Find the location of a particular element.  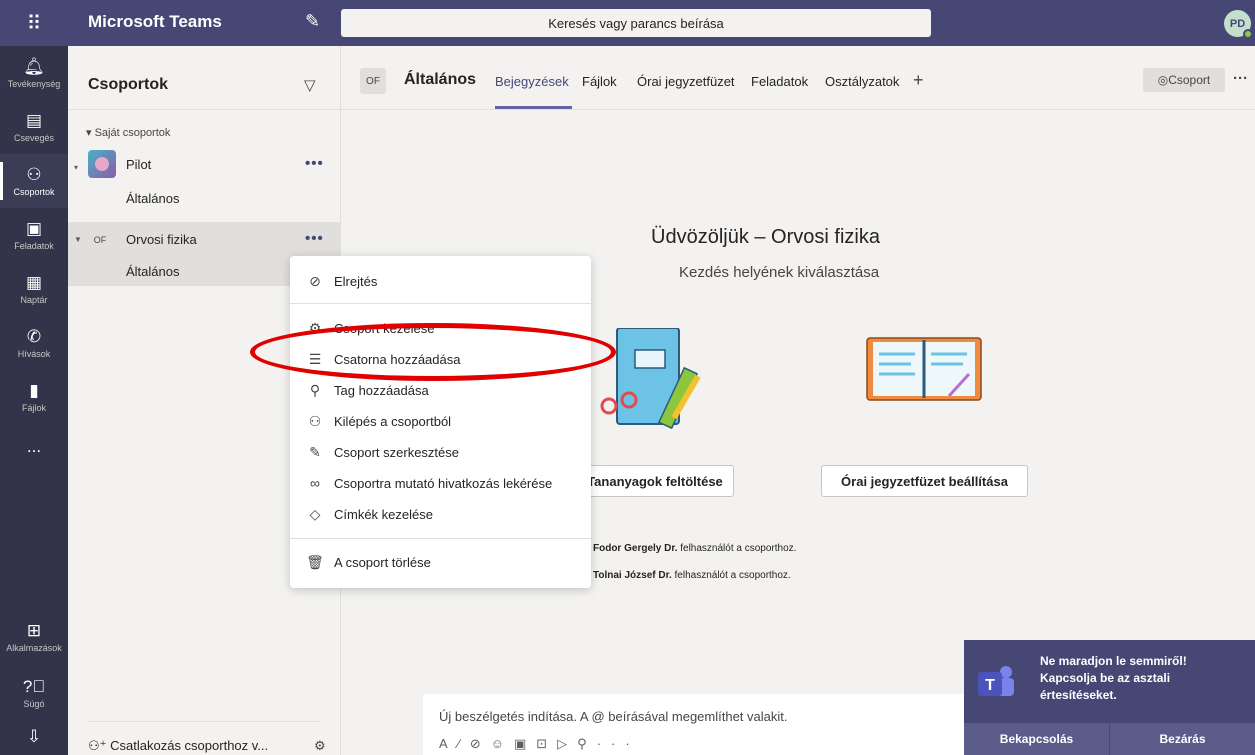

highlight-ellipse is located at coordinates (433, 352).